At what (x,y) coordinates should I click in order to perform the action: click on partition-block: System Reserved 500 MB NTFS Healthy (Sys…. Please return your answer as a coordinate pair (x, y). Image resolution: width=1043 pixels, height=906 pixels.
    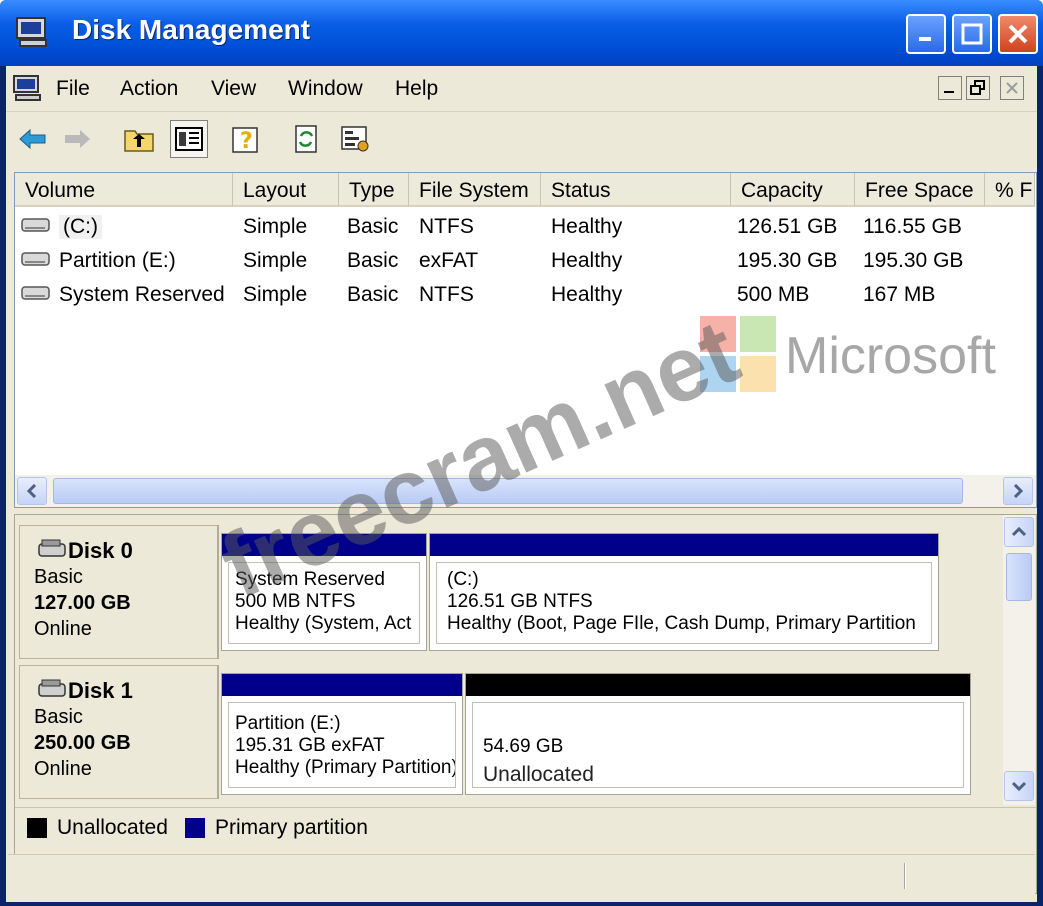
    Looking at the image, I should click on (324, 592).